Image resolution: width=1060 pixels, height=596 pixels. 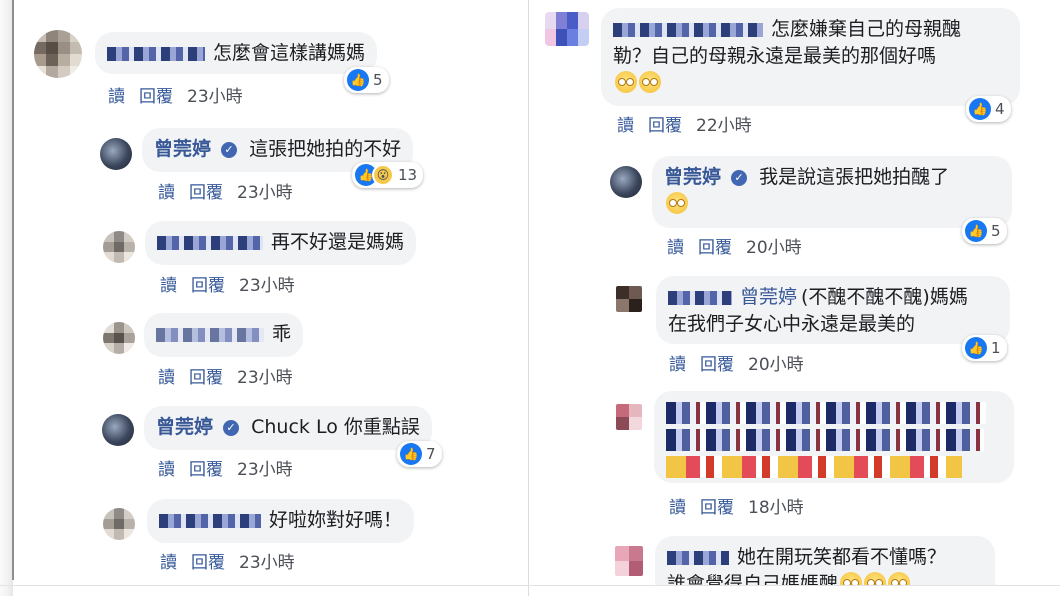 I want to click on comment-text: Chuck Lo 你重點誤, so click(x=335, y=427).